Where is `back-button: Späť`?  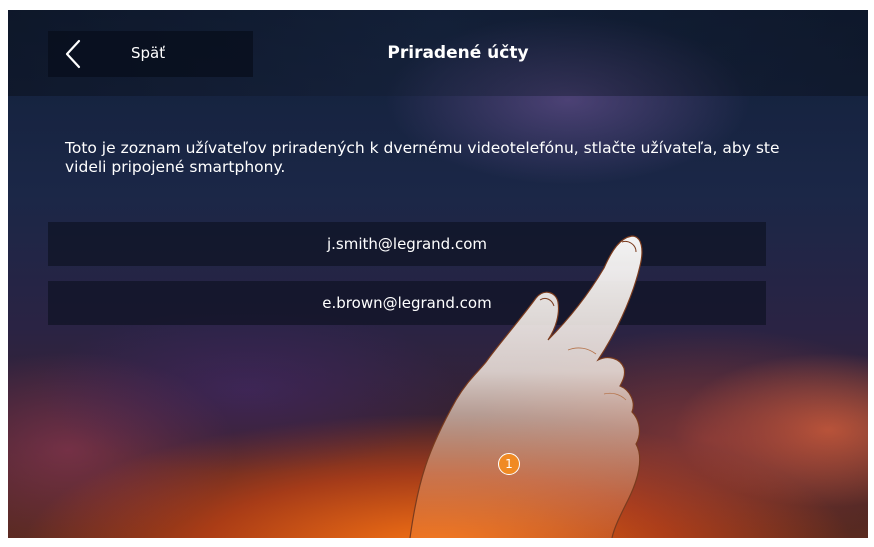
back-button: Späť is located at coordinates (150, 54).